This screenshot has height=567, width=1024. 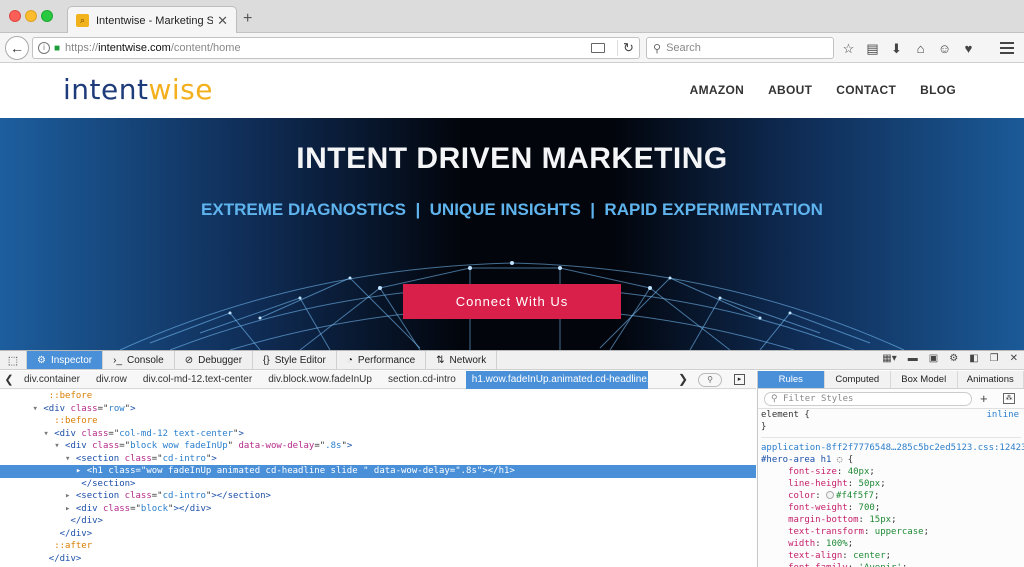 What do you see at coordinates (790, 90) in the screenshot?
I see `nav-link-about: ABOUT` at bounding box center [790, 90].